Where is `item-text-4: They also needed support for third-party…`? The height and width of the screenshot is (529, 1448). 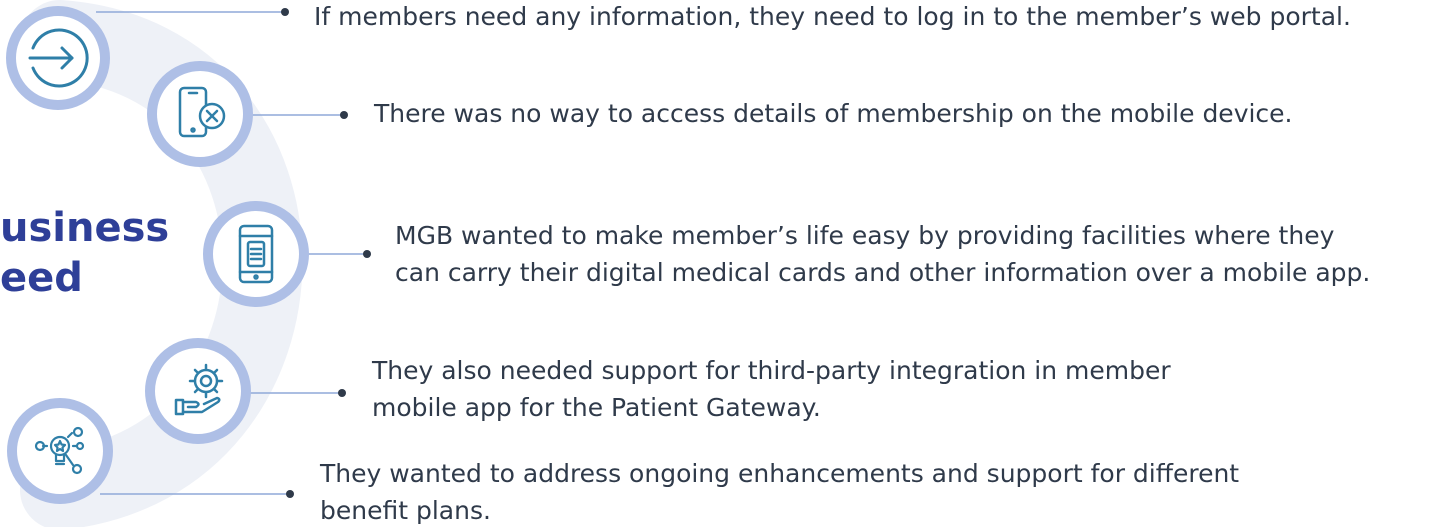
item-text-4: They also needed support for third-party… is located at coordinates (771, 389).